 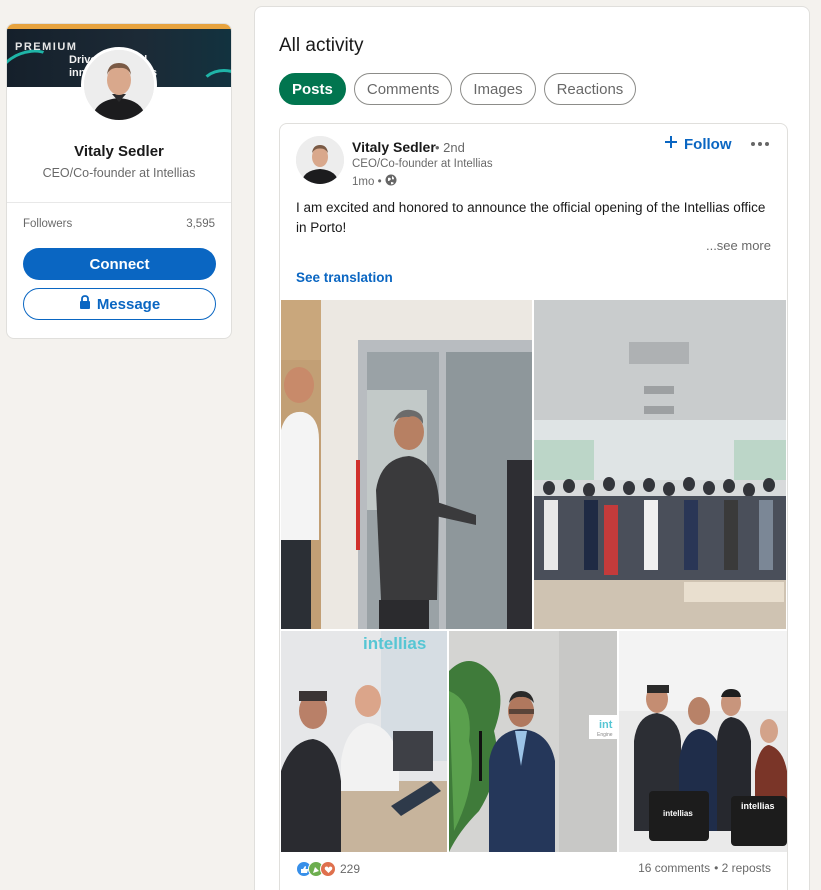 What do you see at coordinates (391, 181) in the screenshot?
I see `globe-icon` at bounding box center [391, 181].